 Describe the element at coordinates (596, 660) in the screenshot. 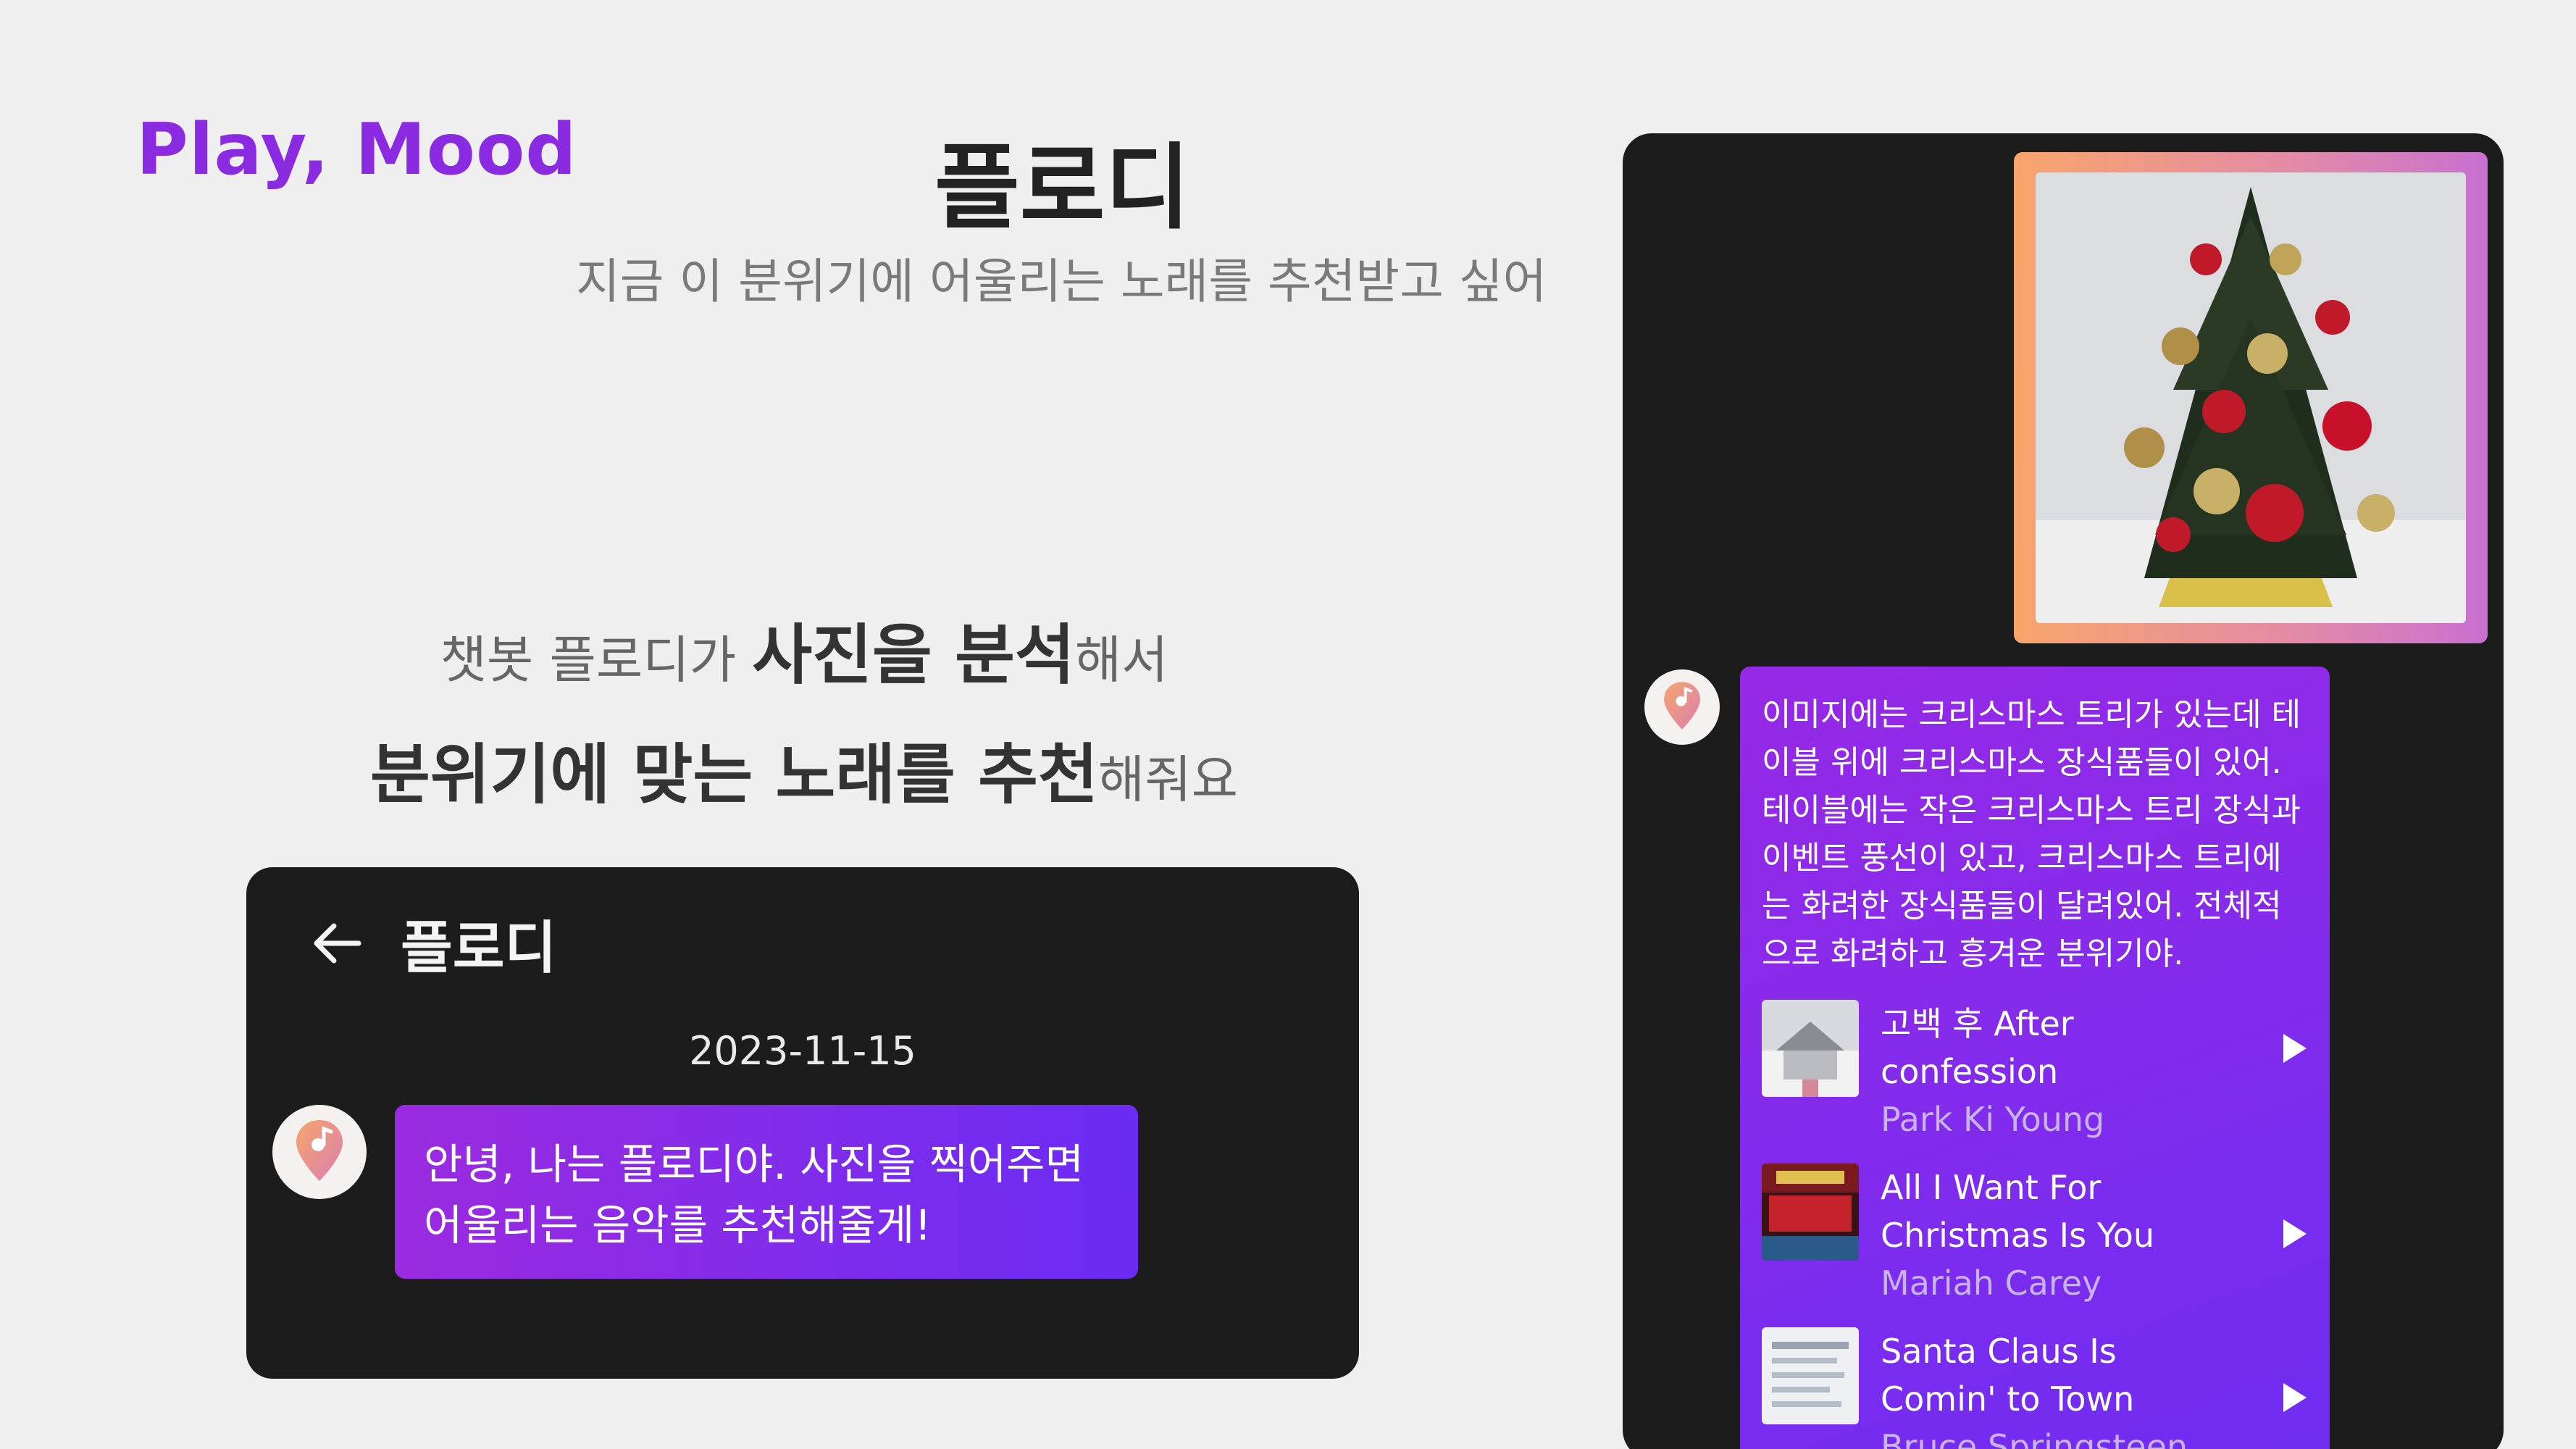

I see `feature-text-part: 챗봇 플로디가` at that location.